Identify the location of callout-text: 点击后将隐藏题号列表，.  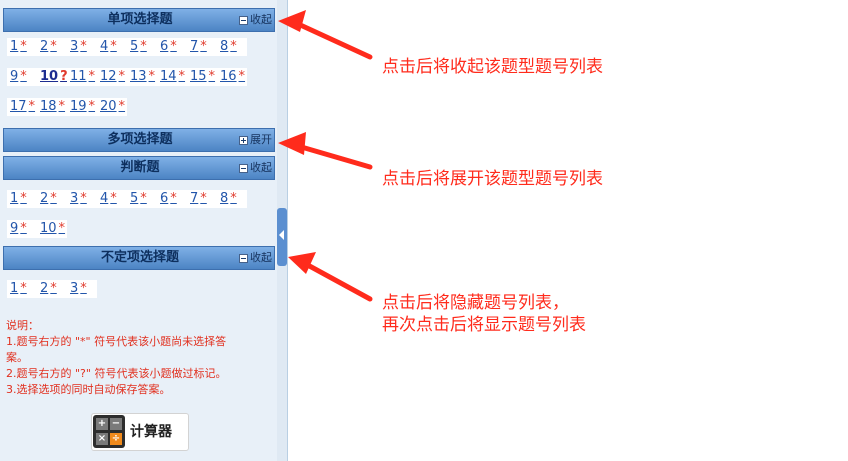
(475, 303).